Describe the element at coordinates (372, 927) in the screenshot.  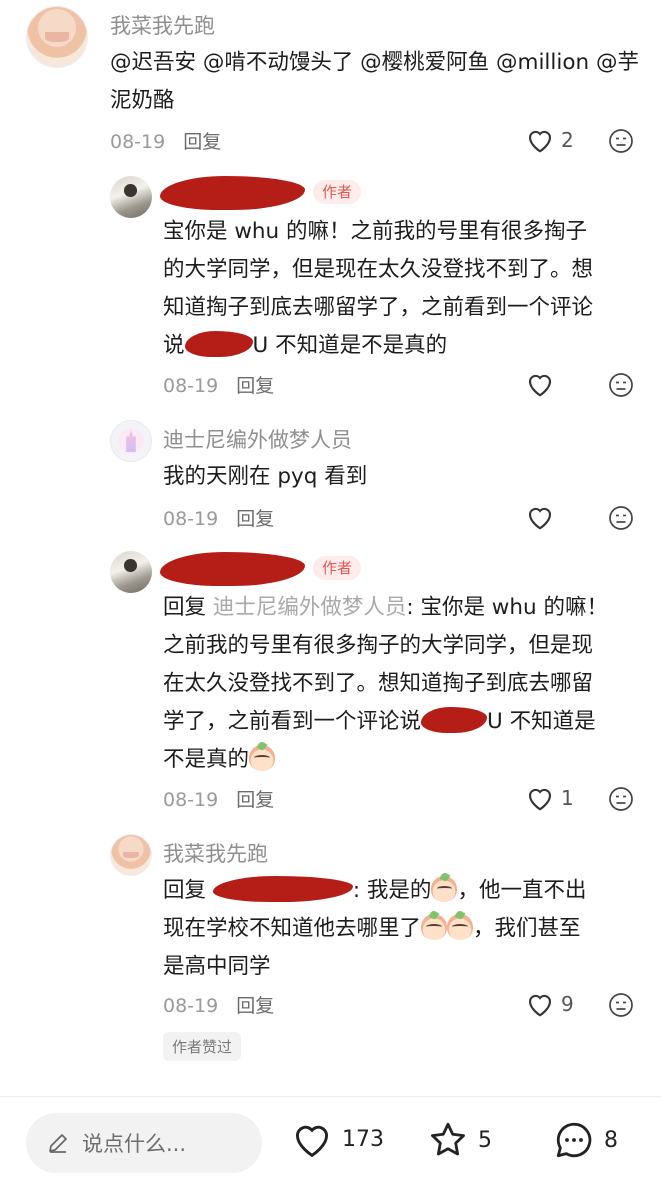
I see `text-line: 现在学校不知道他去哪里了 ，我们甚至` at that location.